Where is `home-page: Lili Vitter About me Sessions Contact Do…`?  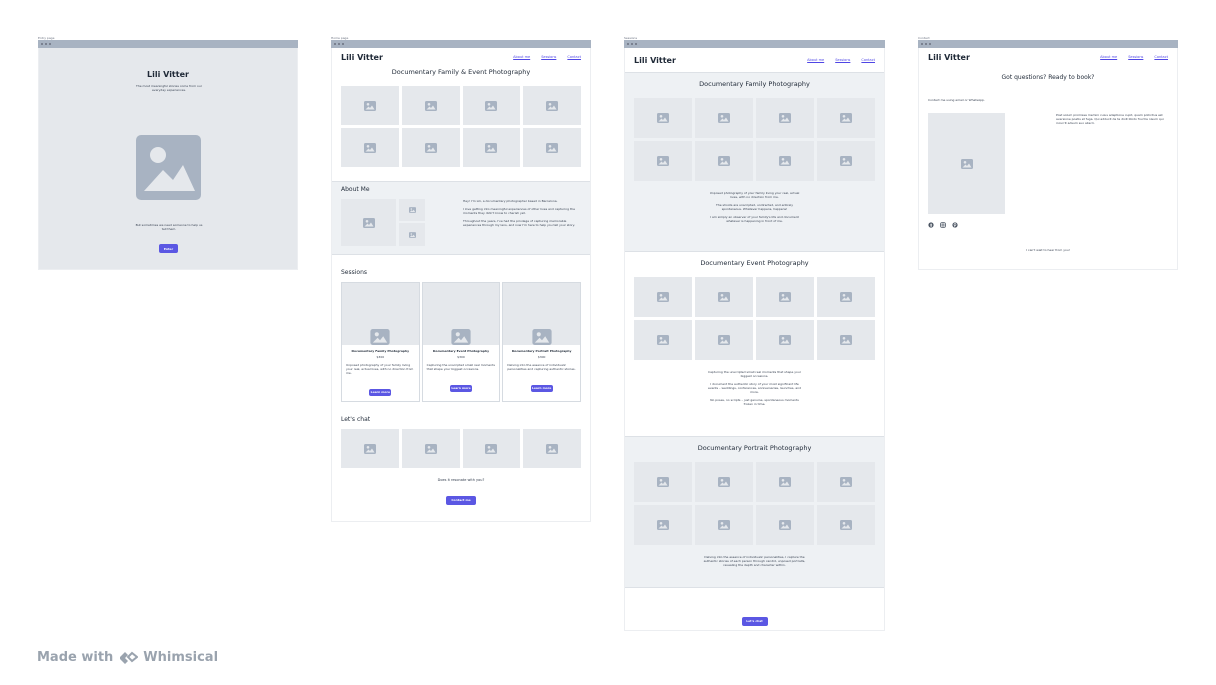 home-page: Lili Vitter About me Sessions Contact Do… is located at coordinates (461, 285).